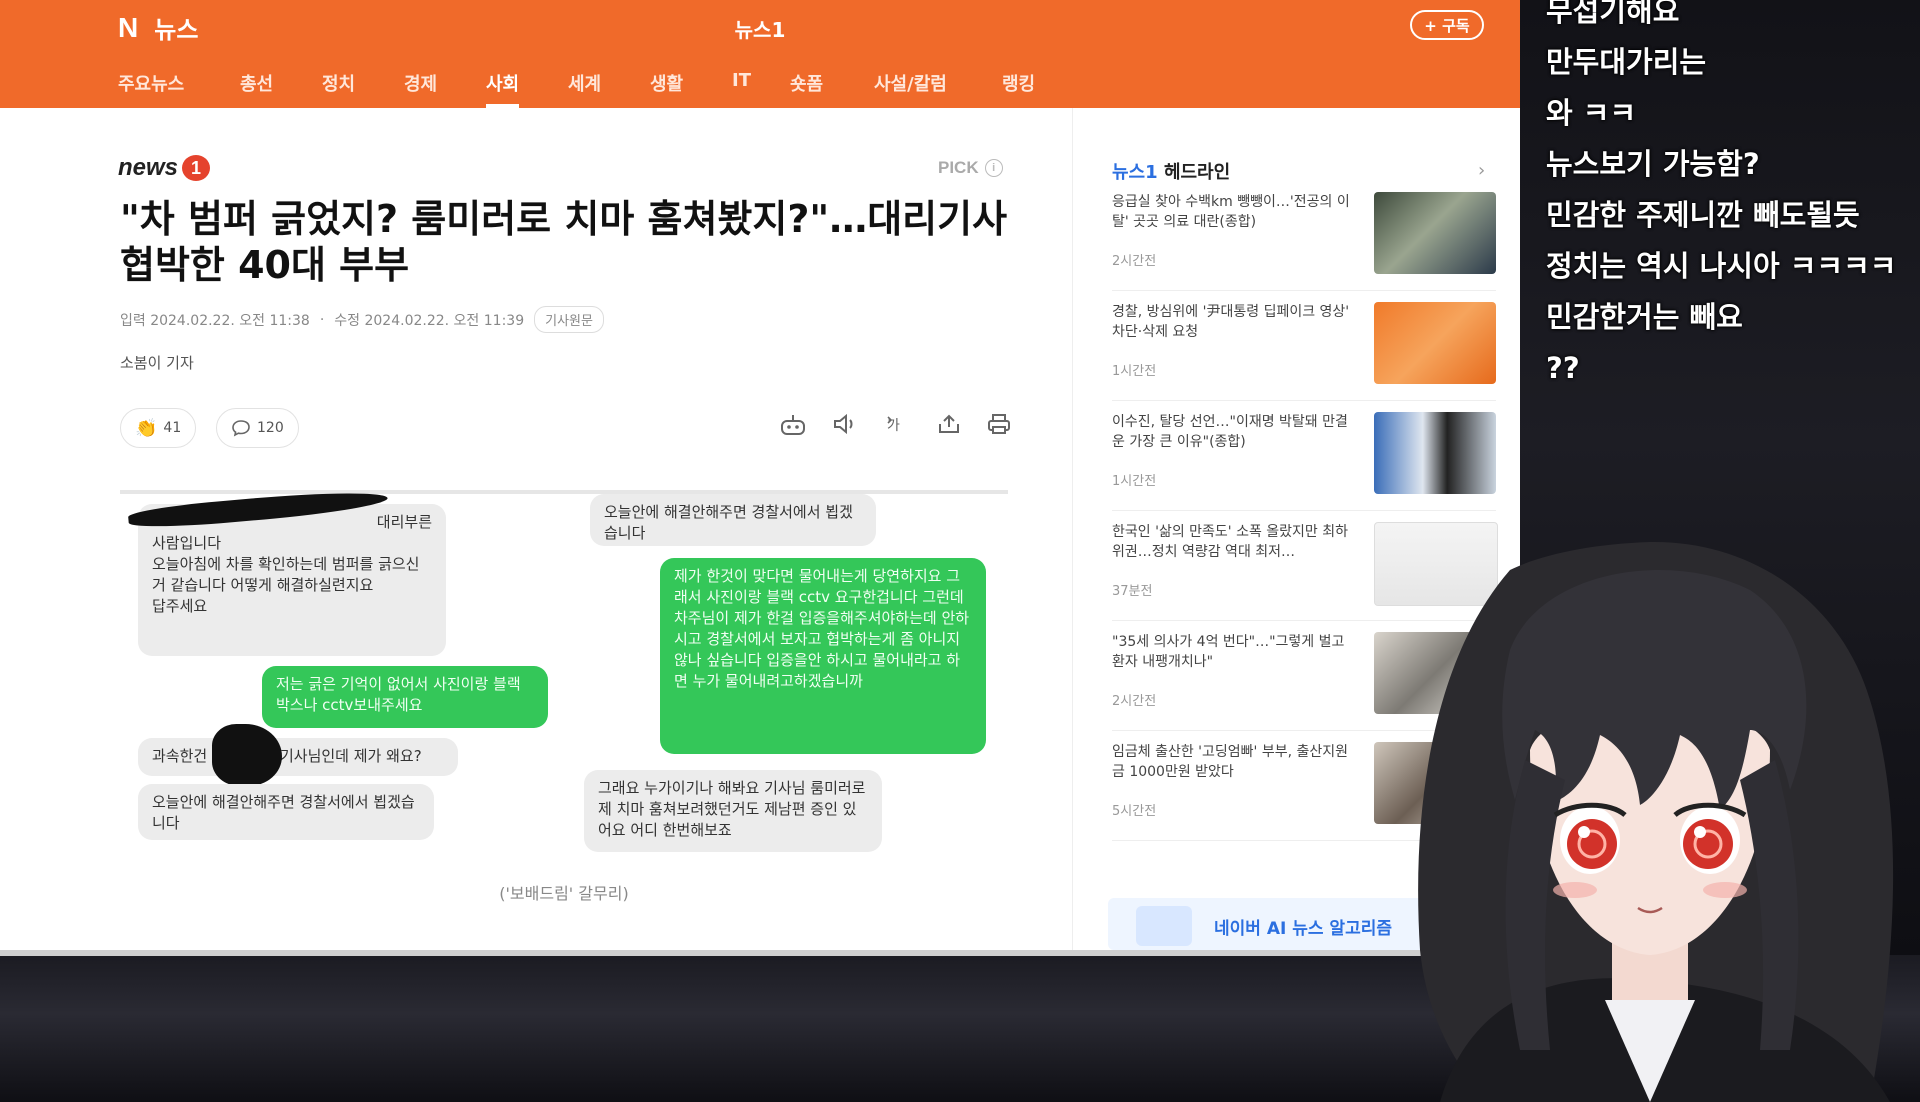 This screenshot has width=1920, height=1102. What do you see at coordinates (241, 428) in the screenshot?
I see `comment-icon` at bounding box center [241, 428].